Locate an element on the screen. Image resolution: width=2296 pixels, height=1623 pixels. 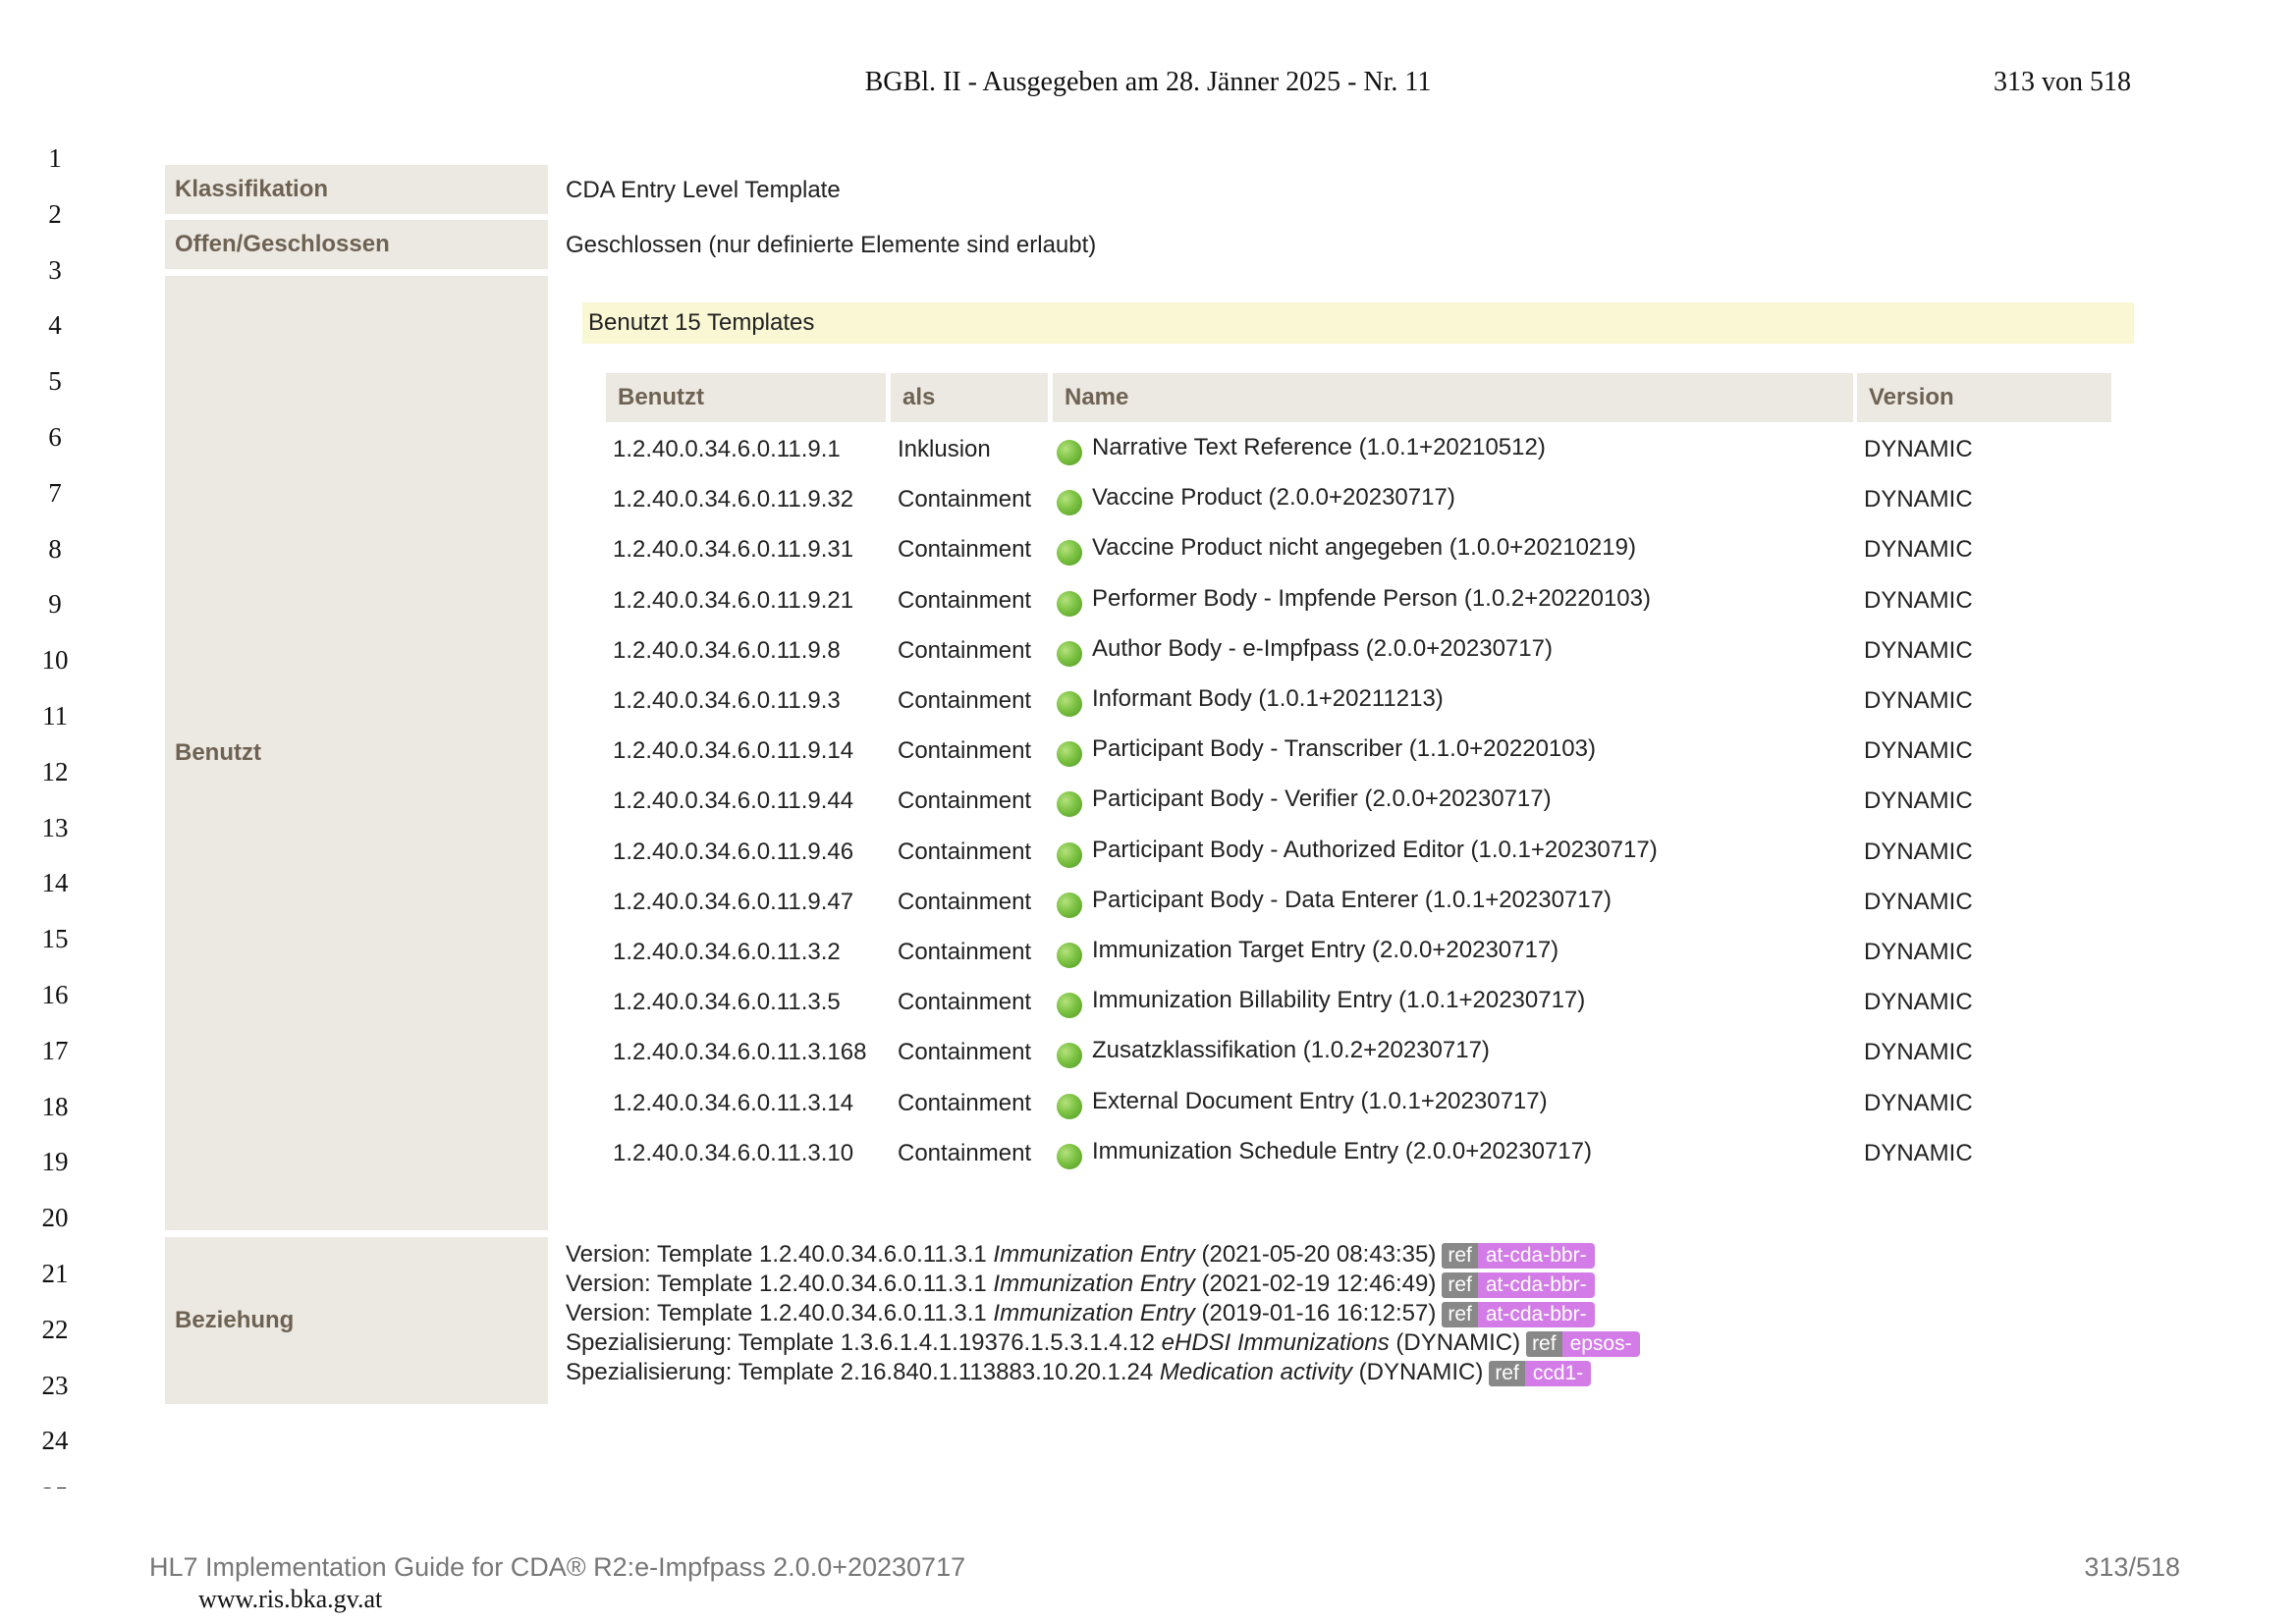
template-id: 1.2.40.0.34.6.0.11.9.47 is located at coordinates (733, 901).